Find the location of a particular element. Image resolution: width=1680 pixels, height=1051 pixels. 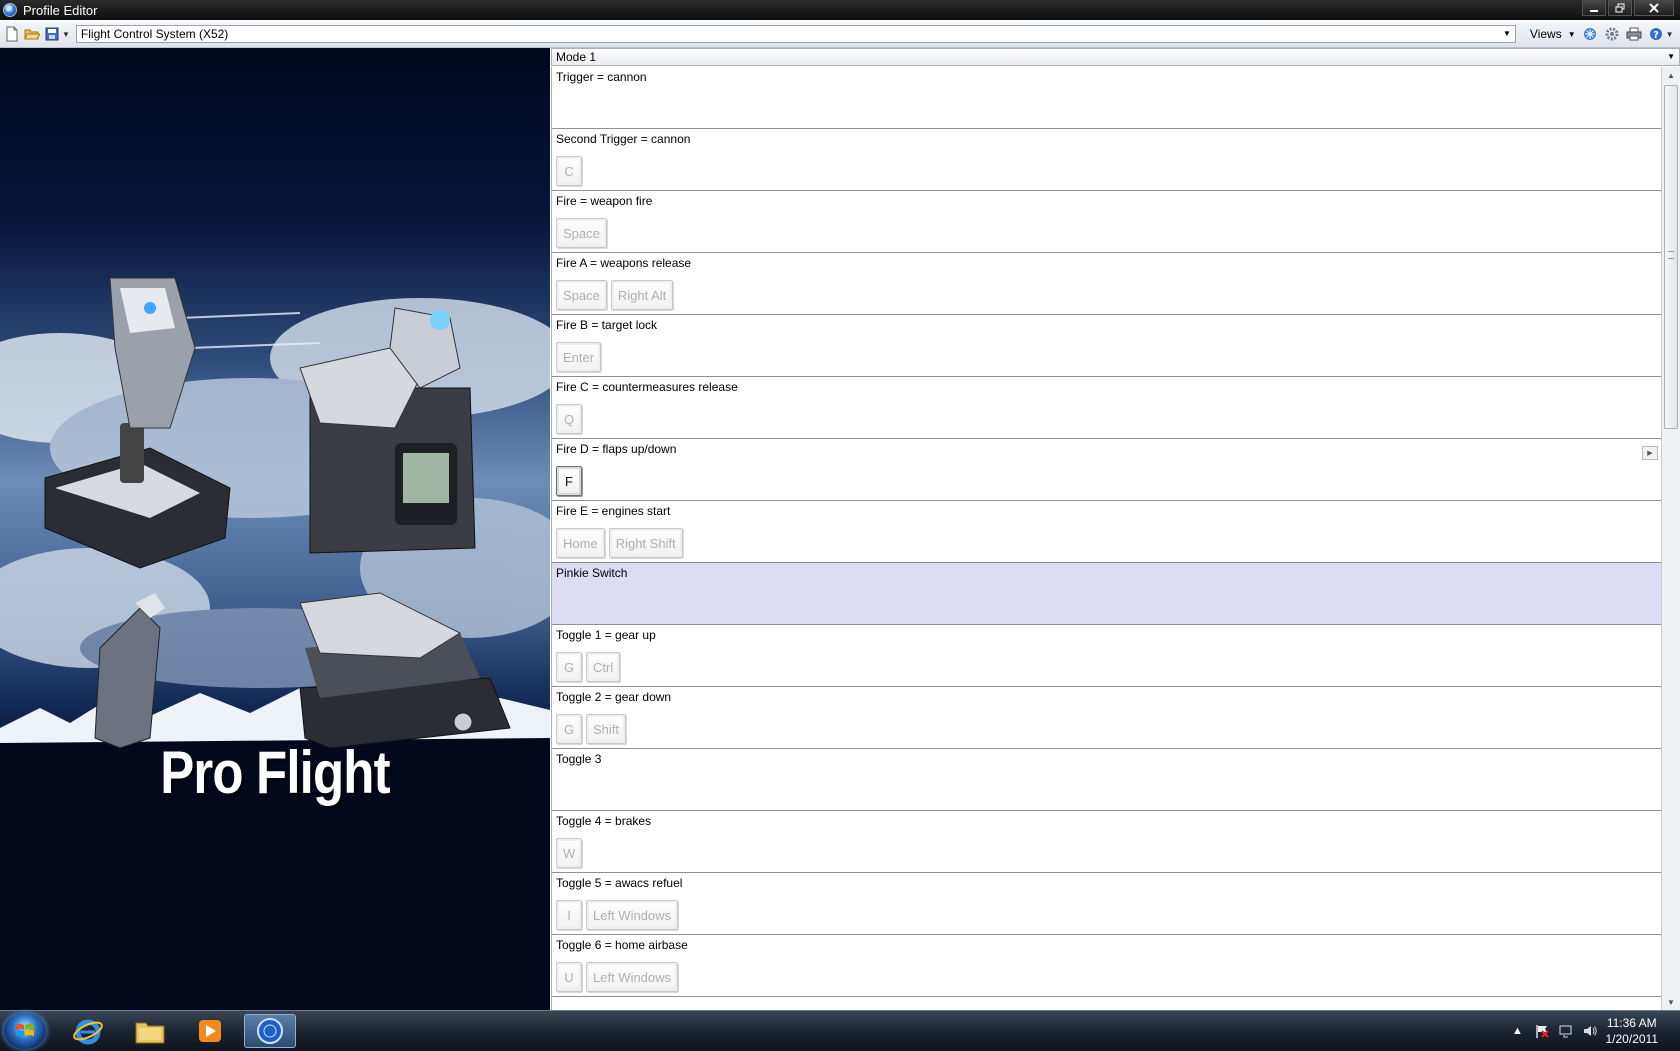

binding-row: Fire = weapon fire Space is located at coordinates (1107, 222).